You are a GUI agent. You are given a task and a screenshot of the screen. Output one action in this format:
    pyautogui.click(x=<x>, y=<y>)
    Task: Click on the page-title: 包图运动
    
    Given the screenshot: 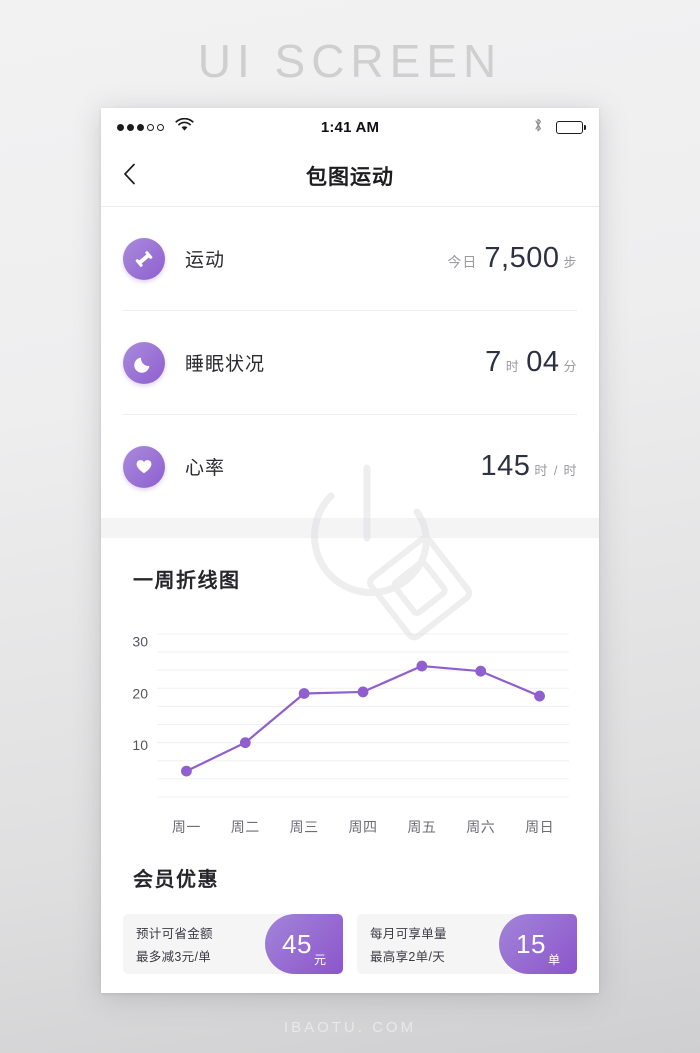 What is the action you would take?
    pyautogui.click(x=350, y=177)
    